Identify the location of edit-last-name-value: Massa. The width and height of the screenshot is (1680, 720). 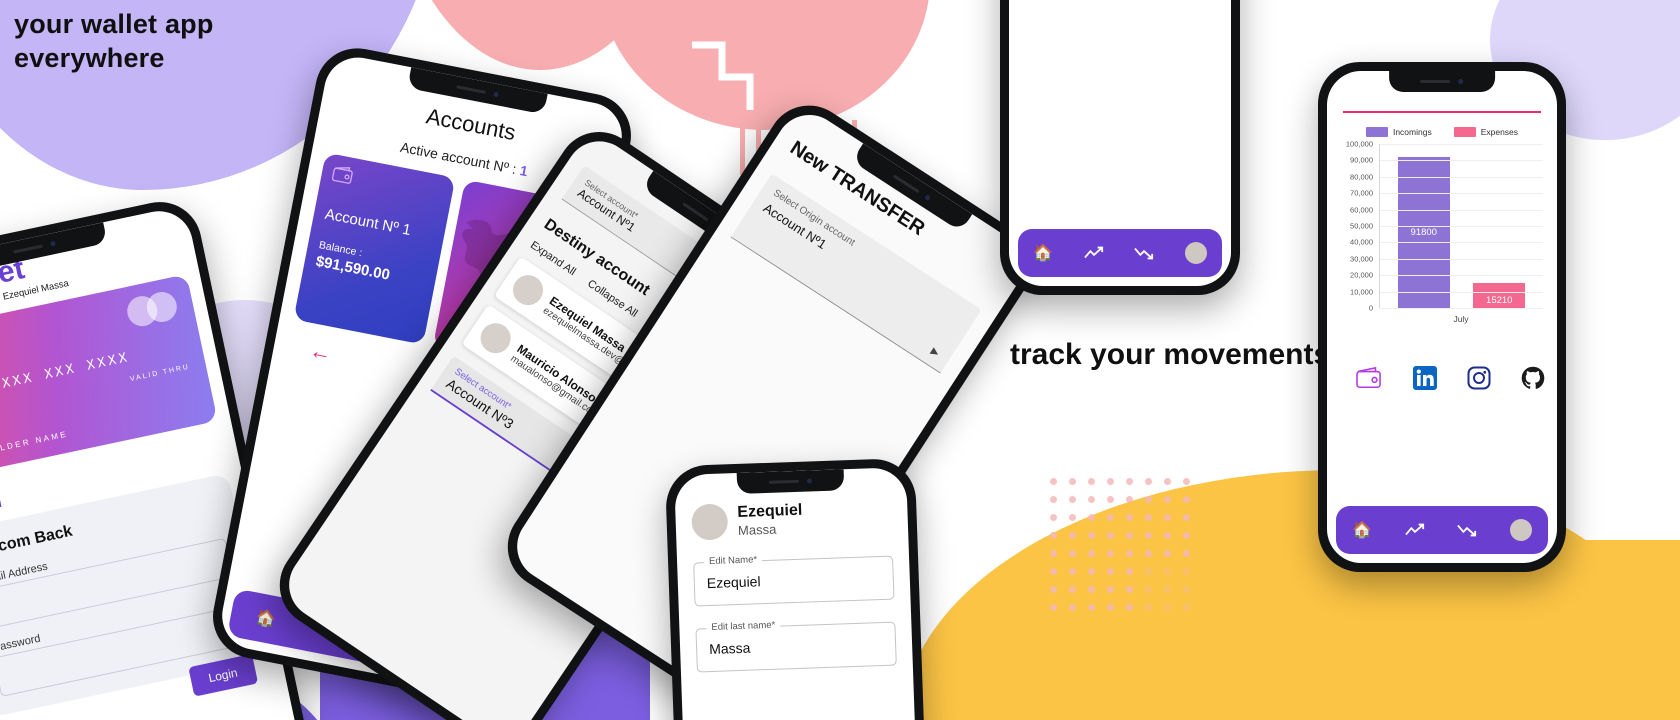
(729, 648).